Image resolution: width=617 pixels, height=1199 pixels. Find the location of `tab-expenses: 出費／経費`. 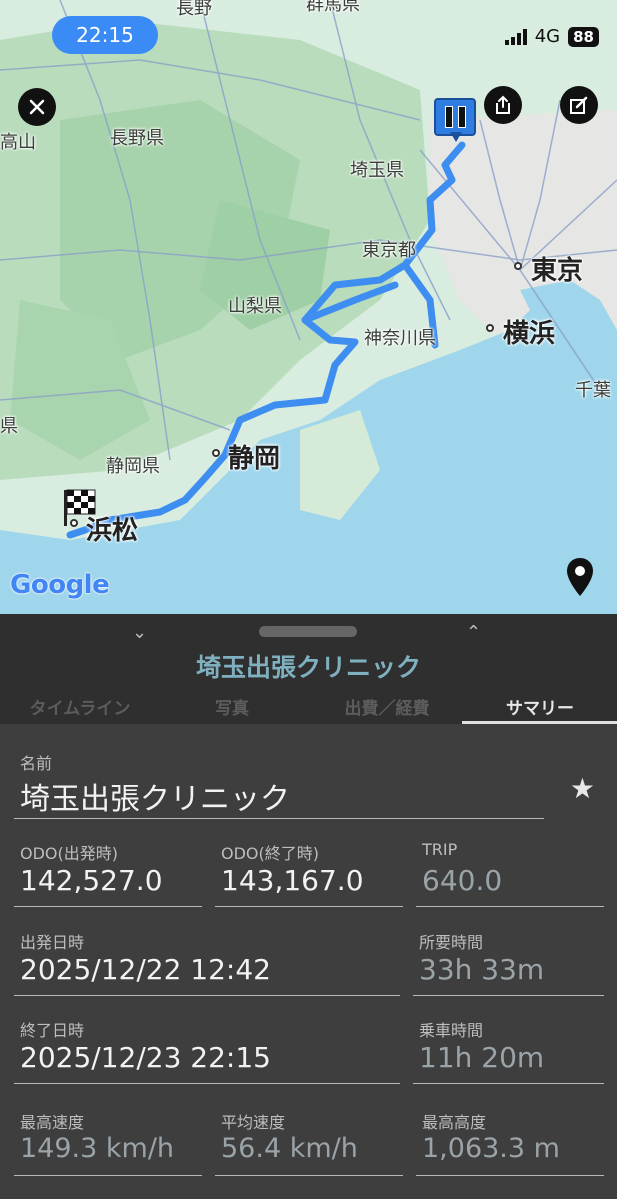

tab-expenses: 出費／経費 is located at coordinates (387, 706).